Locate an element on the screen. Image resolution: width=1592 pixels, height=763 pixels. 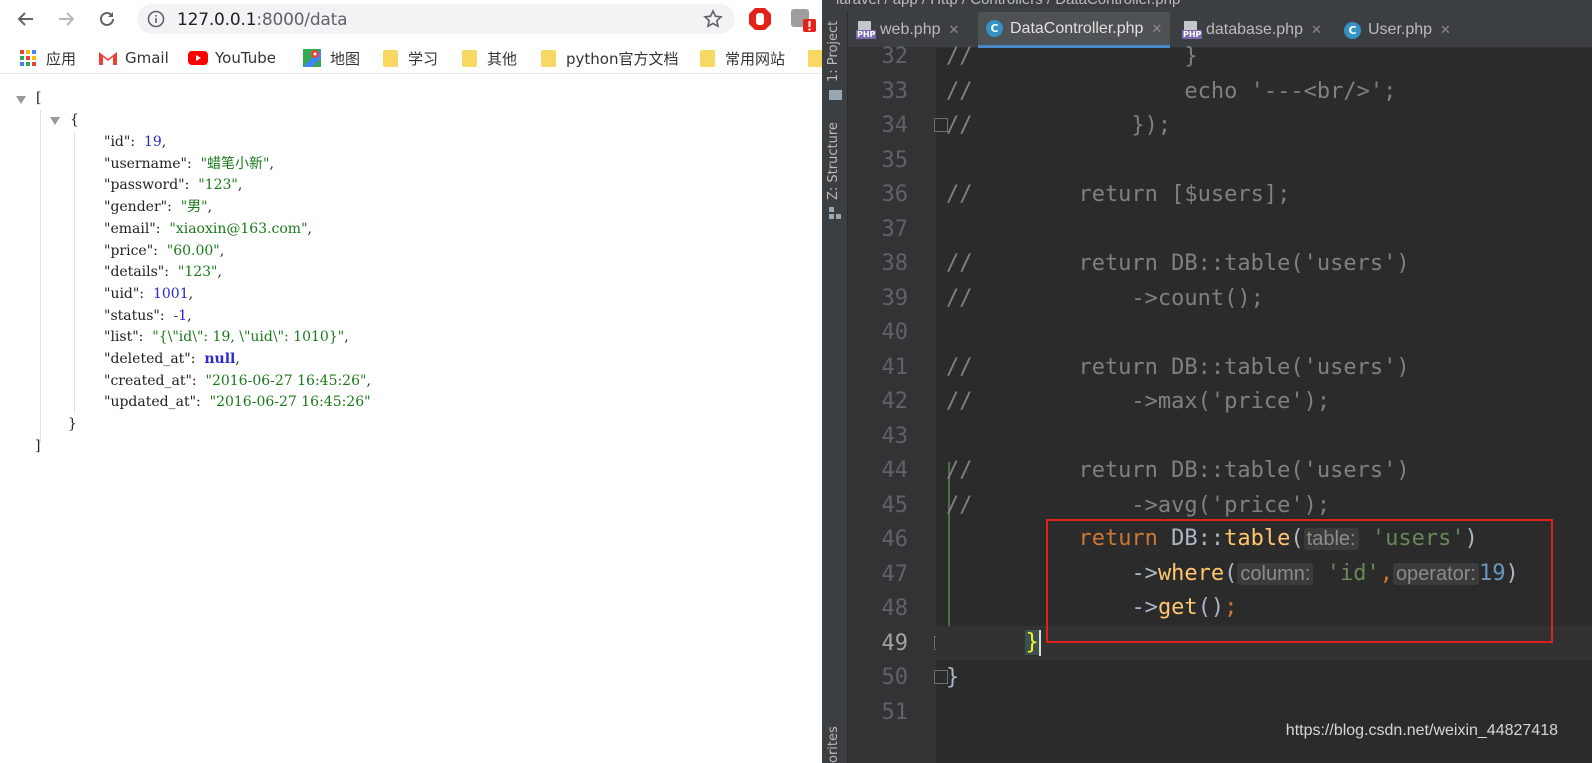
code-line: // ->max('price'); is located at coordinates (1138, 401).